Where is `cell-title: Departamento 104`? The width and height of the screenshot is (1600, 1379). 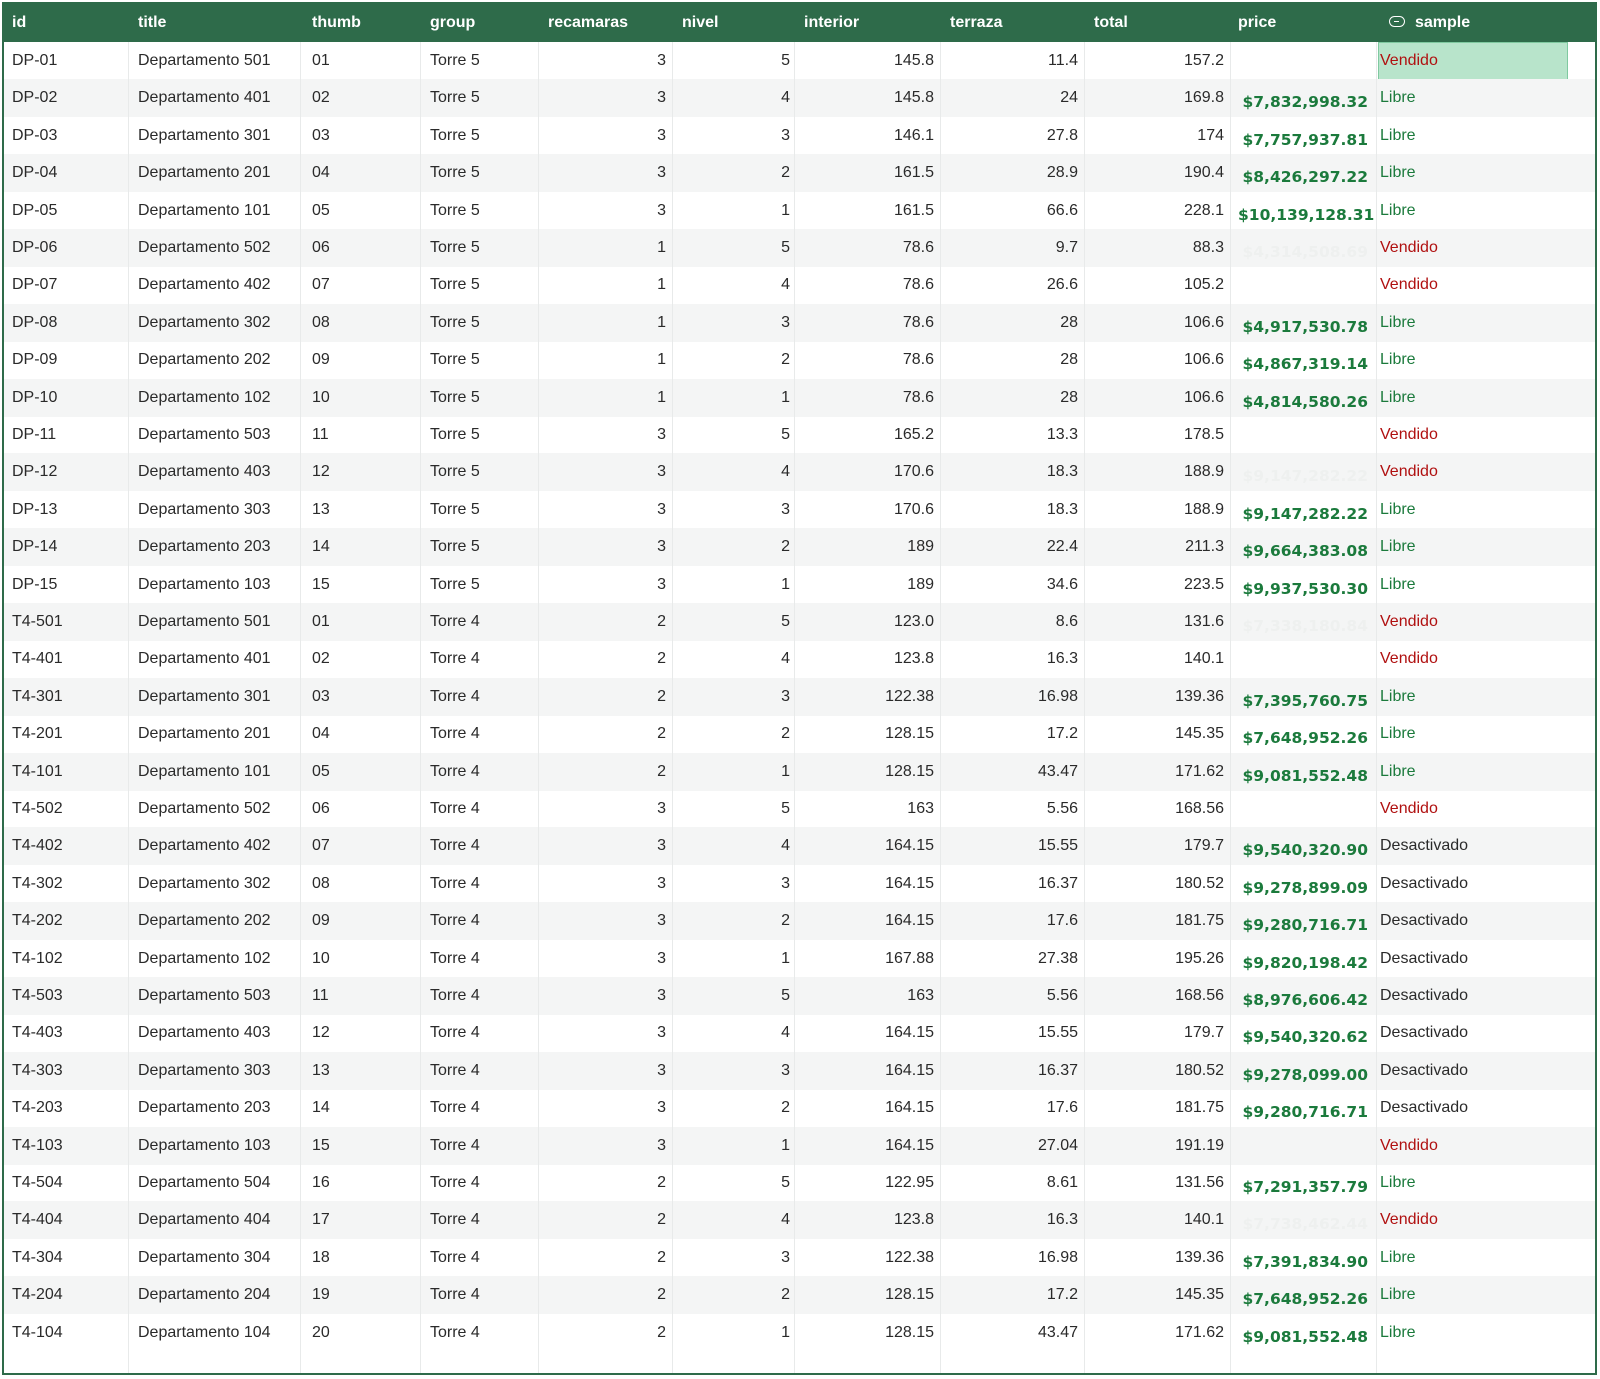 cell-title: Departamento 104 is located at coordinates (218, 1333).